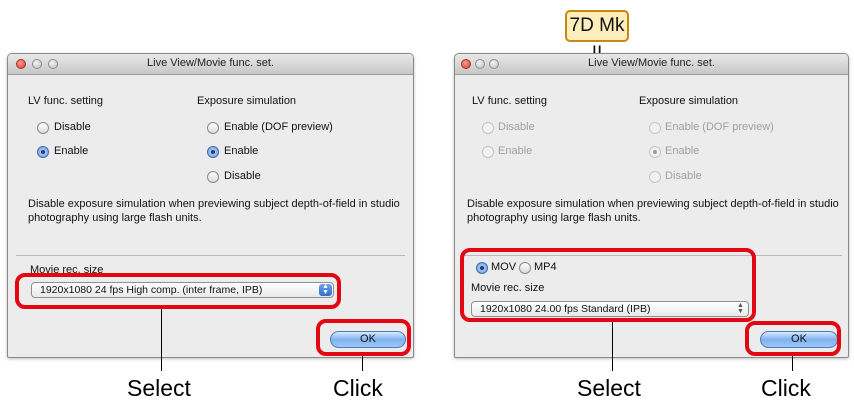 This screenshot has width=854, height=408. Describe the element at coordinates (608, 285) in the screenshot. I see `format-select-highlight` at that location.